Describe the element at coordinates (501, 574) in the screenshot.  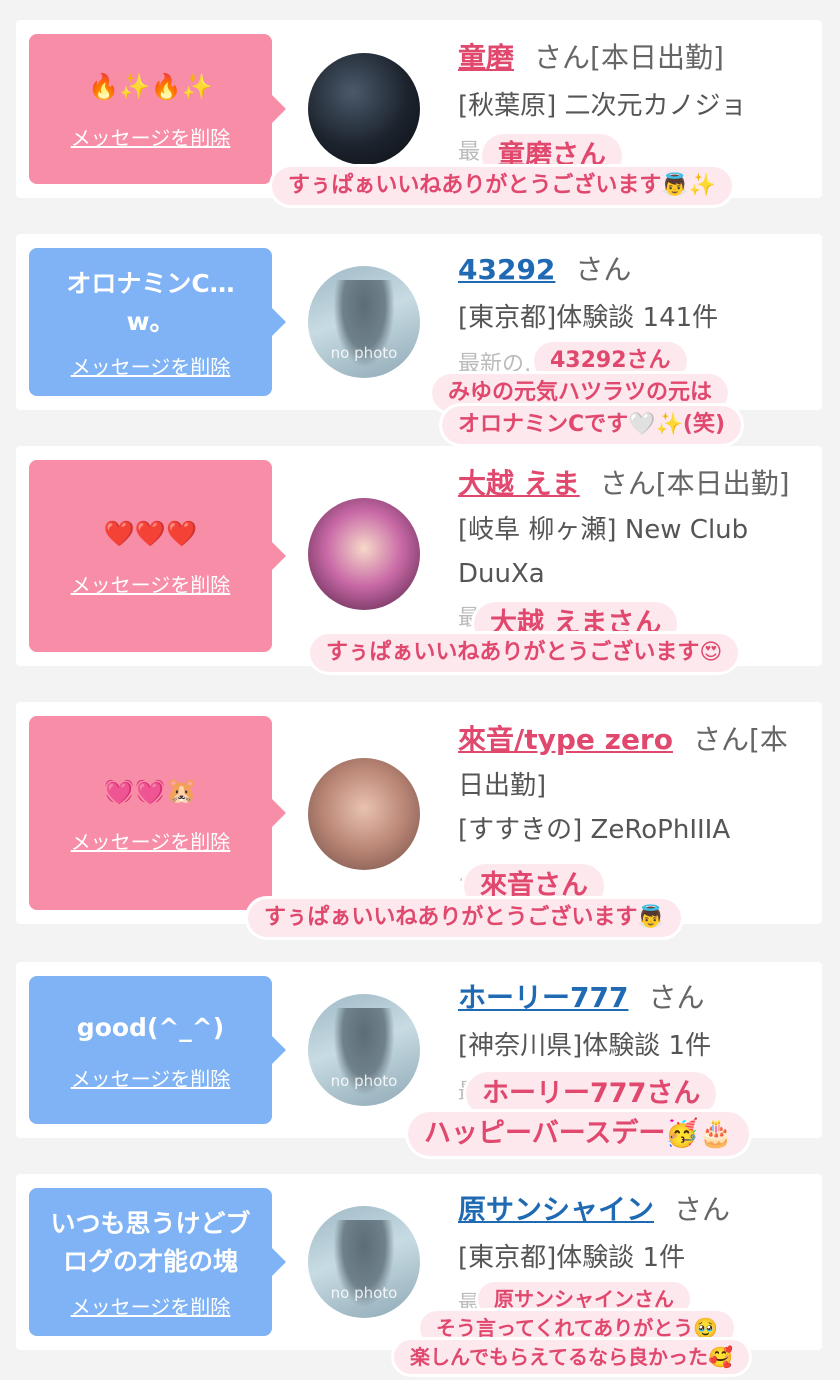
I see `user-detail: DuuXa` at that location.